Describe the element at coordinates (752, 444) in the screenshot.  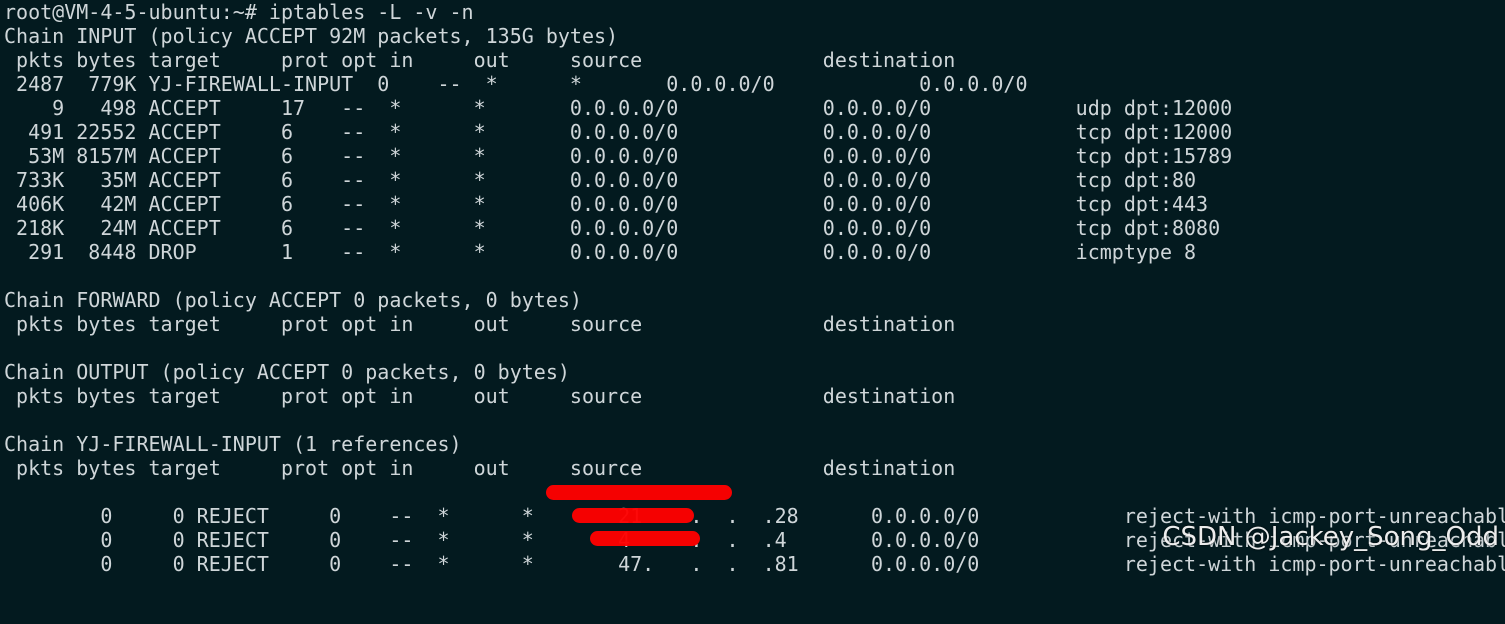
I see `chain-yj-firewall-header: Chain YJ-FIREWALL-INPUT (1 references)` at that location.